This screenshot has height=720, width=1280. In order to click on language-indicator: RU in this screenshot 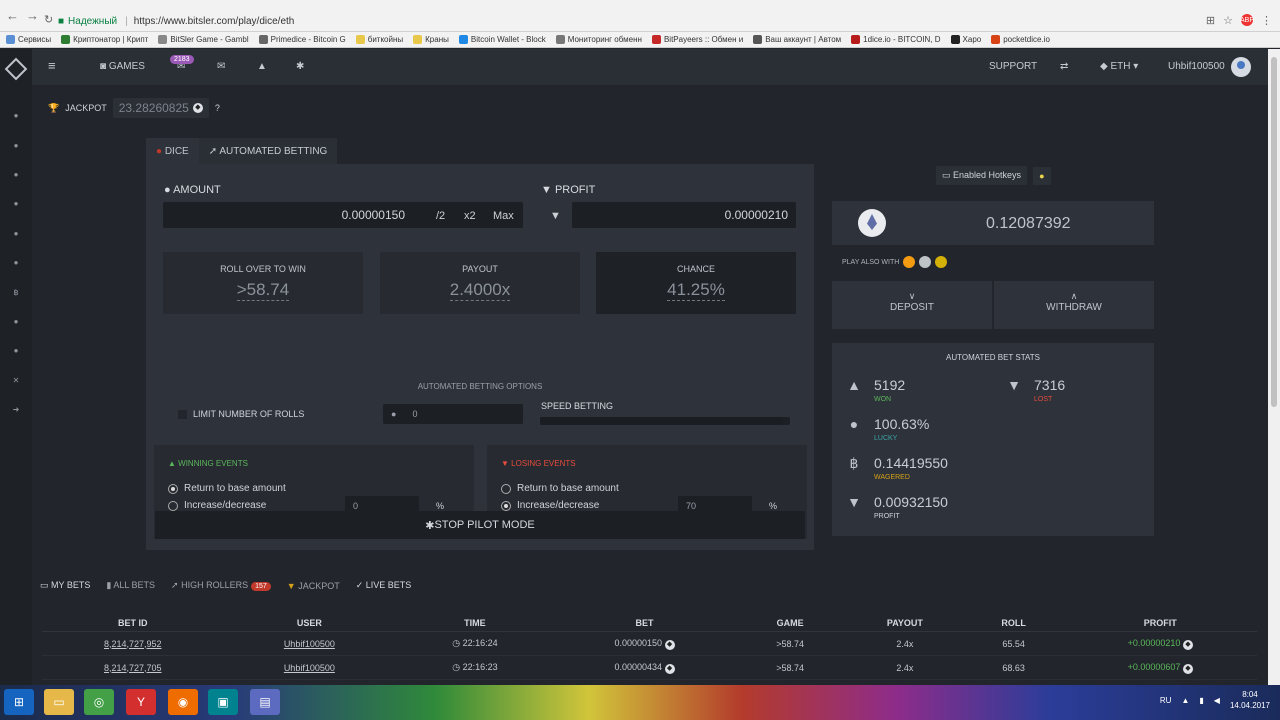, I will do `click(1166, 700)`.